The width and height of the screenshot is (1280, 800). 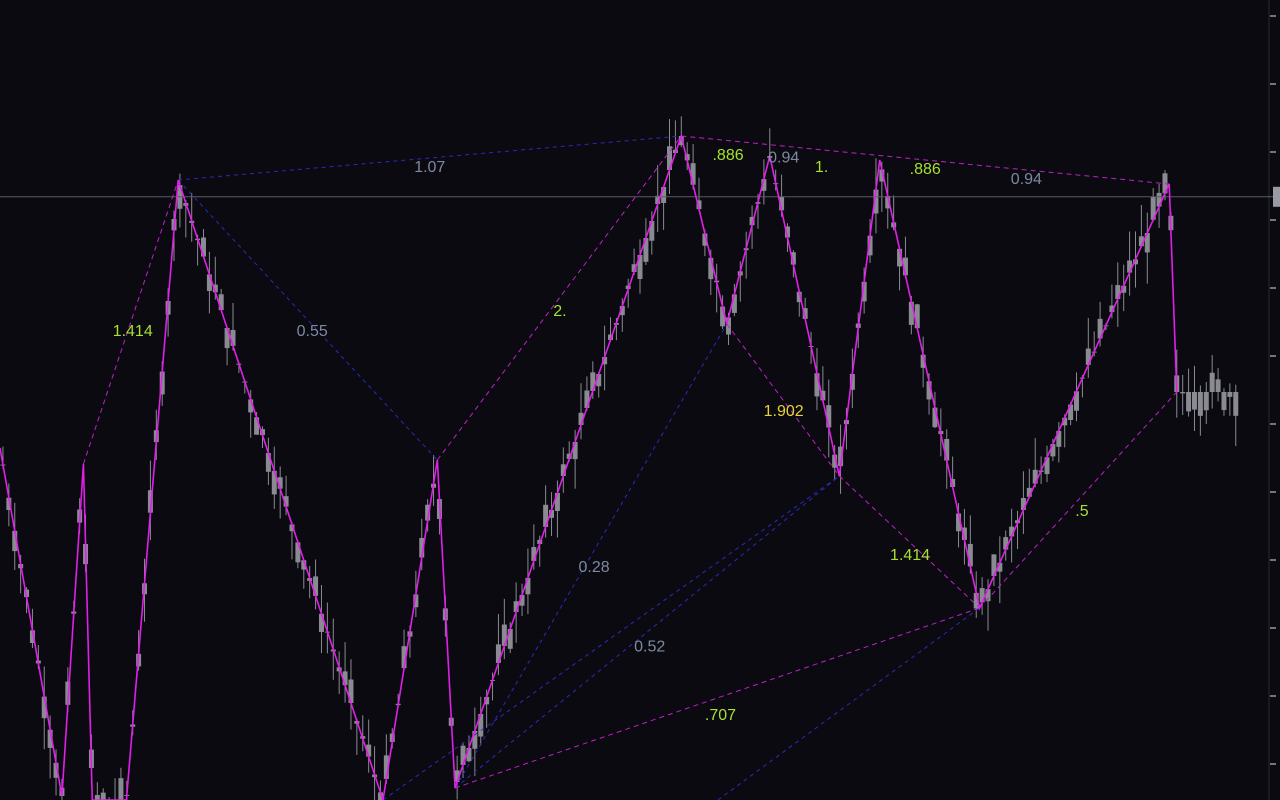 I want to click on ratio-label: 0.52, so click(x=649, y=646).